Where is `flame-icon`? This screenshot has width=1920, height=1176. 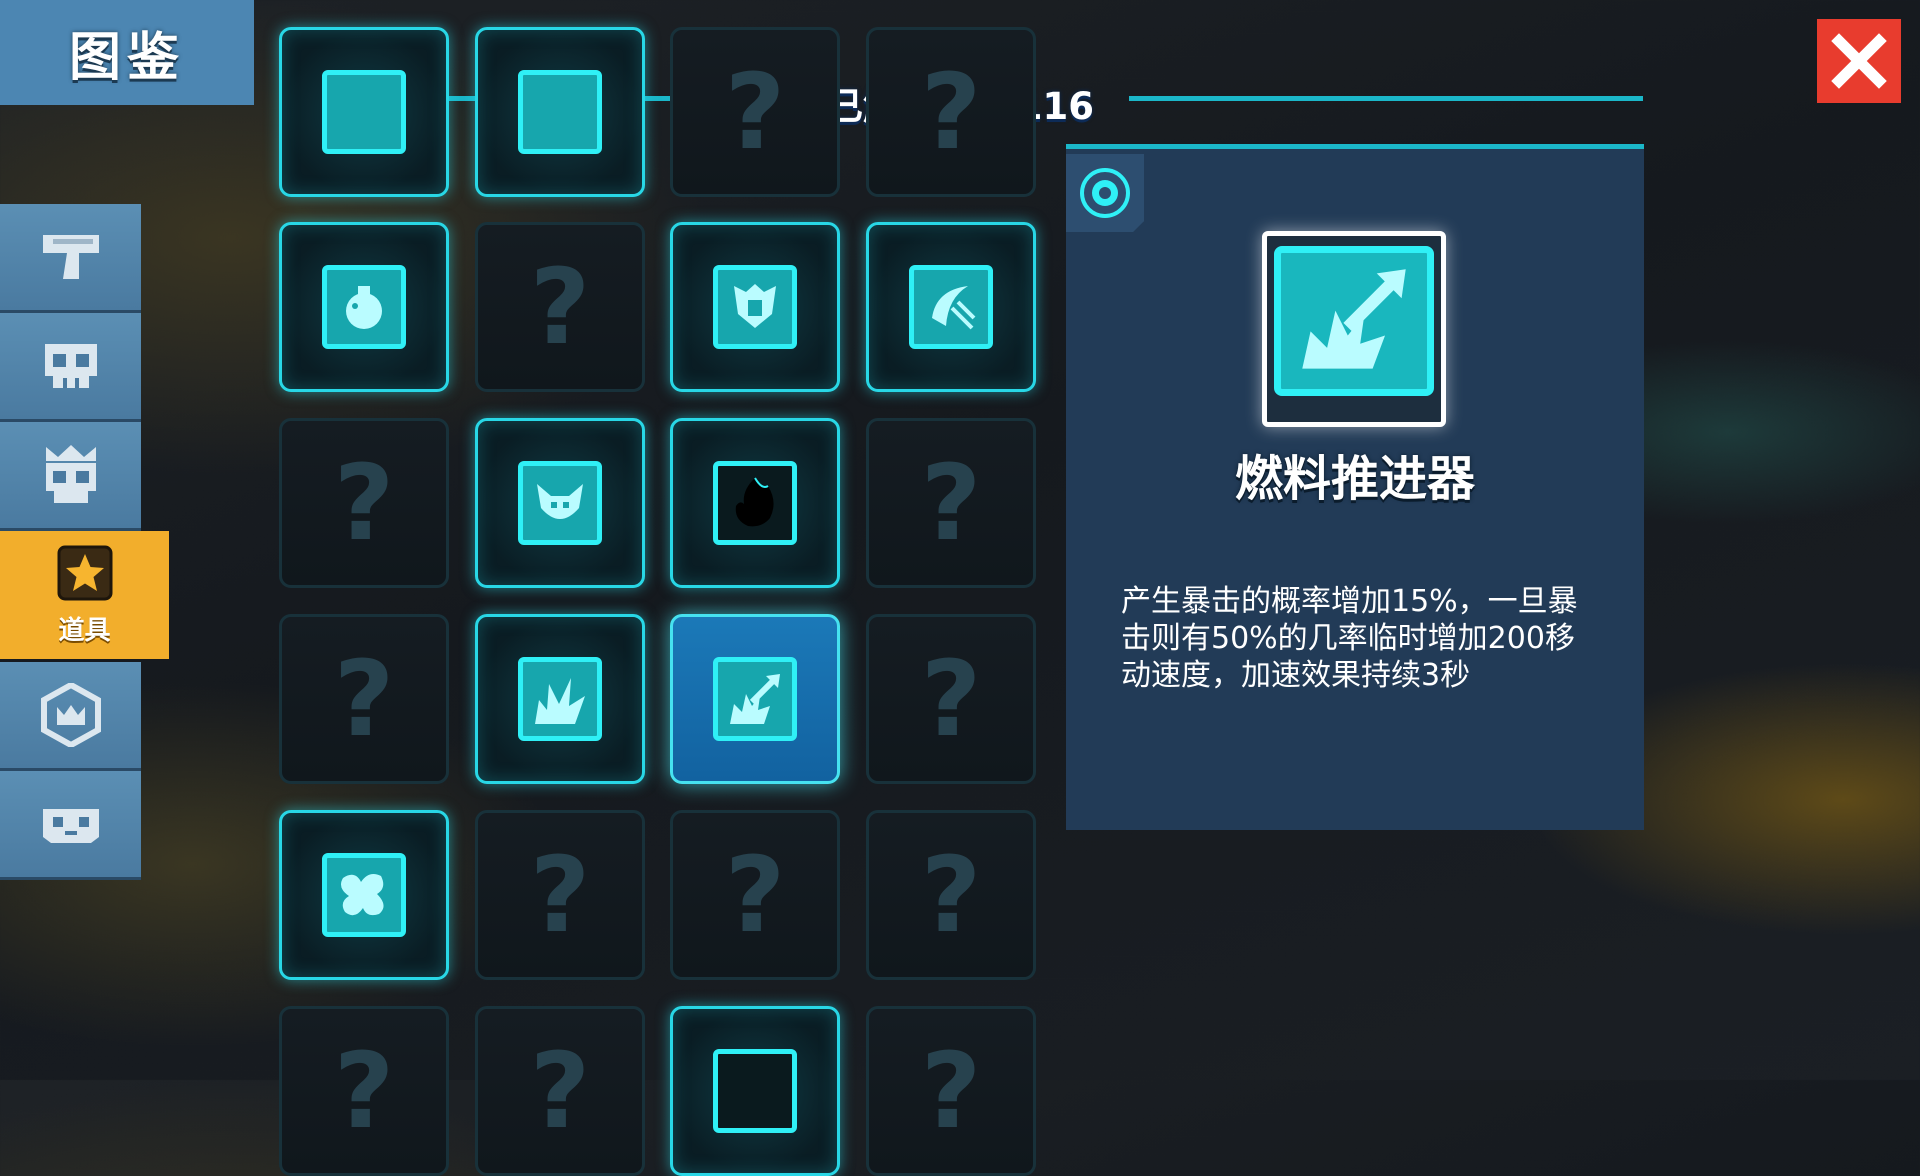
flame-icon is located at coordinates (754, 502).